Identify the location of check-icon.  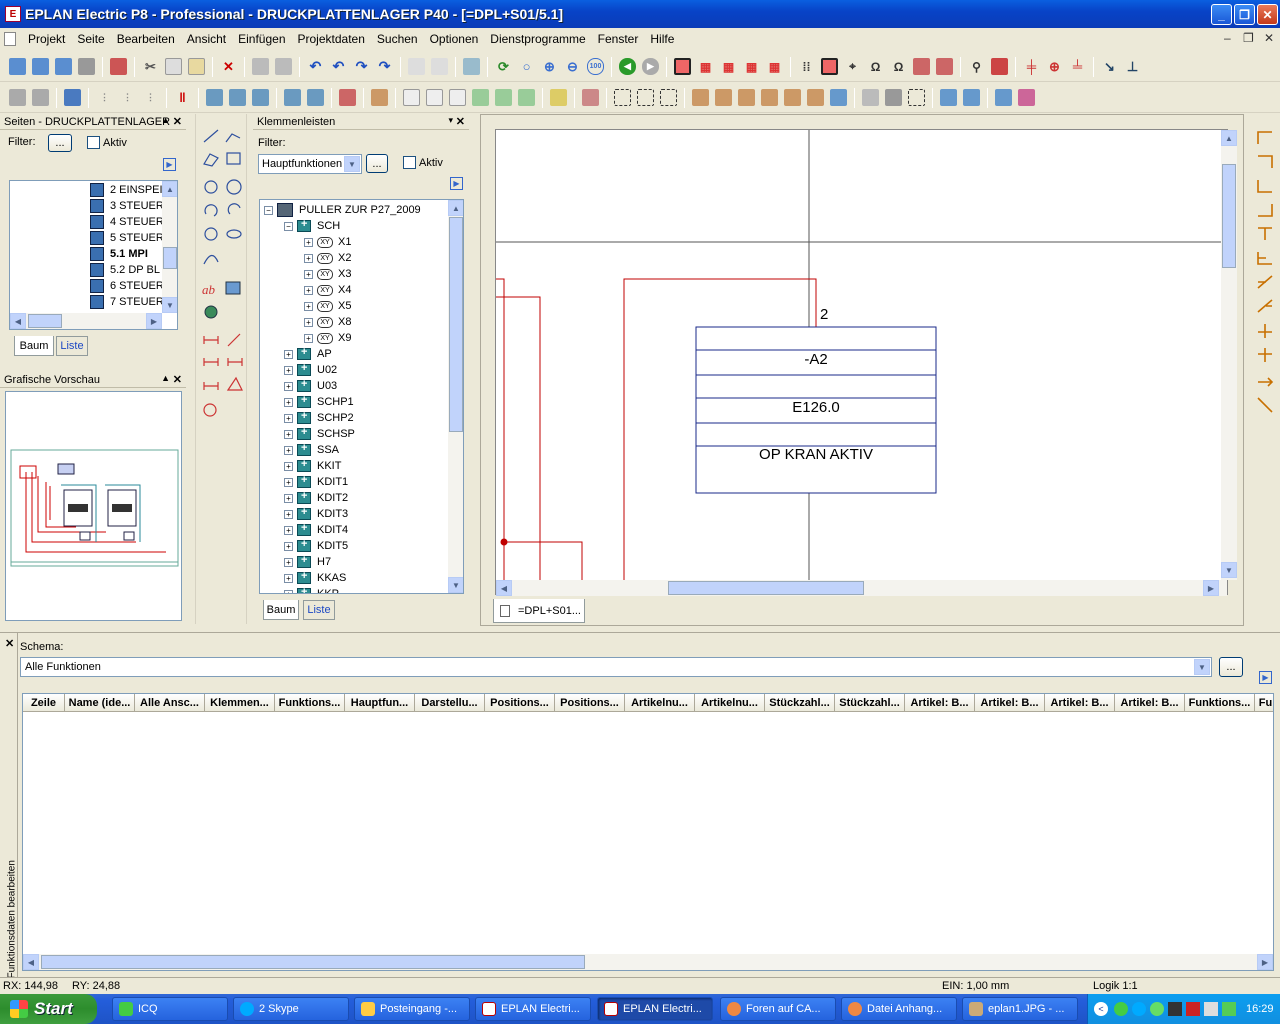
(416, 66).